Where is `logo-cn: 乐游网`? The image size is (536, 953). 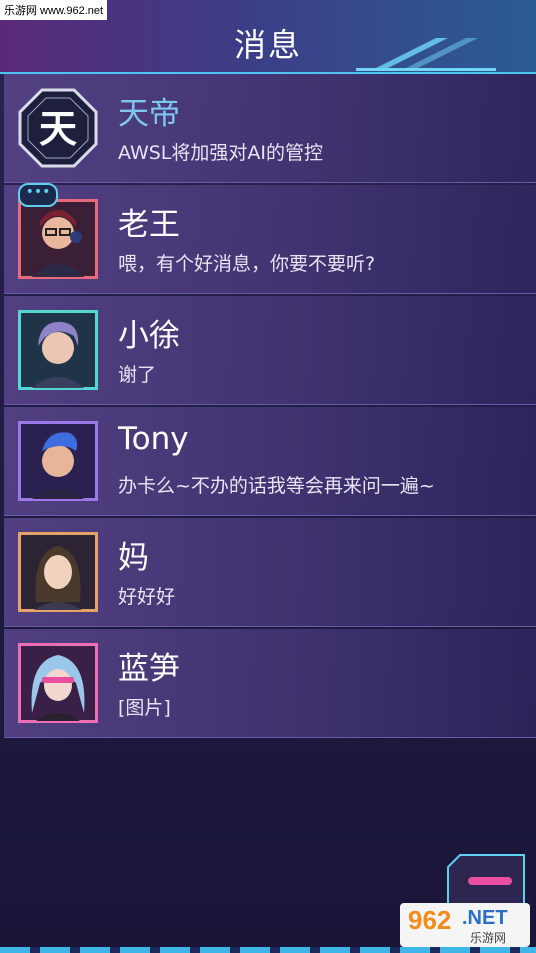
logo-cn: 乐游网 is located at coordinates (488, 938).